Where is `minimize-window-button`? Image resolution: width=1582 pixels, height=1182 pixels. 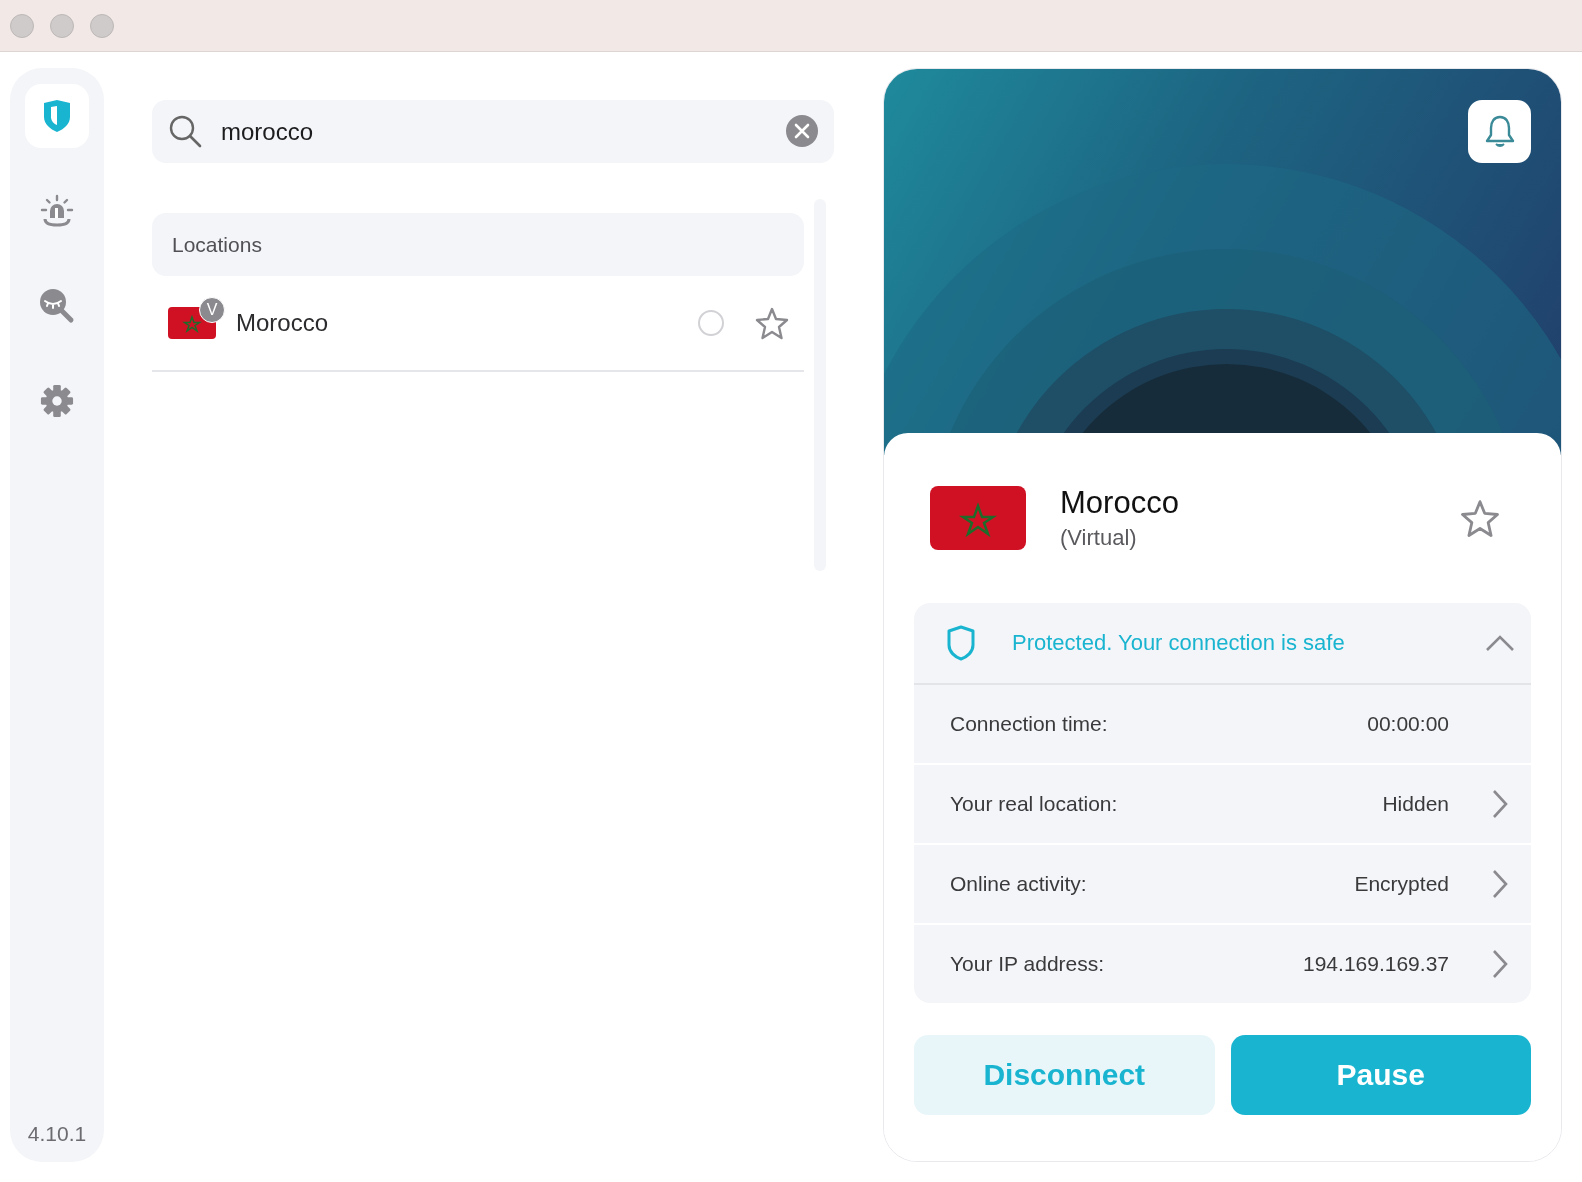
minimize-window-button is located at coordinates (62, 25).